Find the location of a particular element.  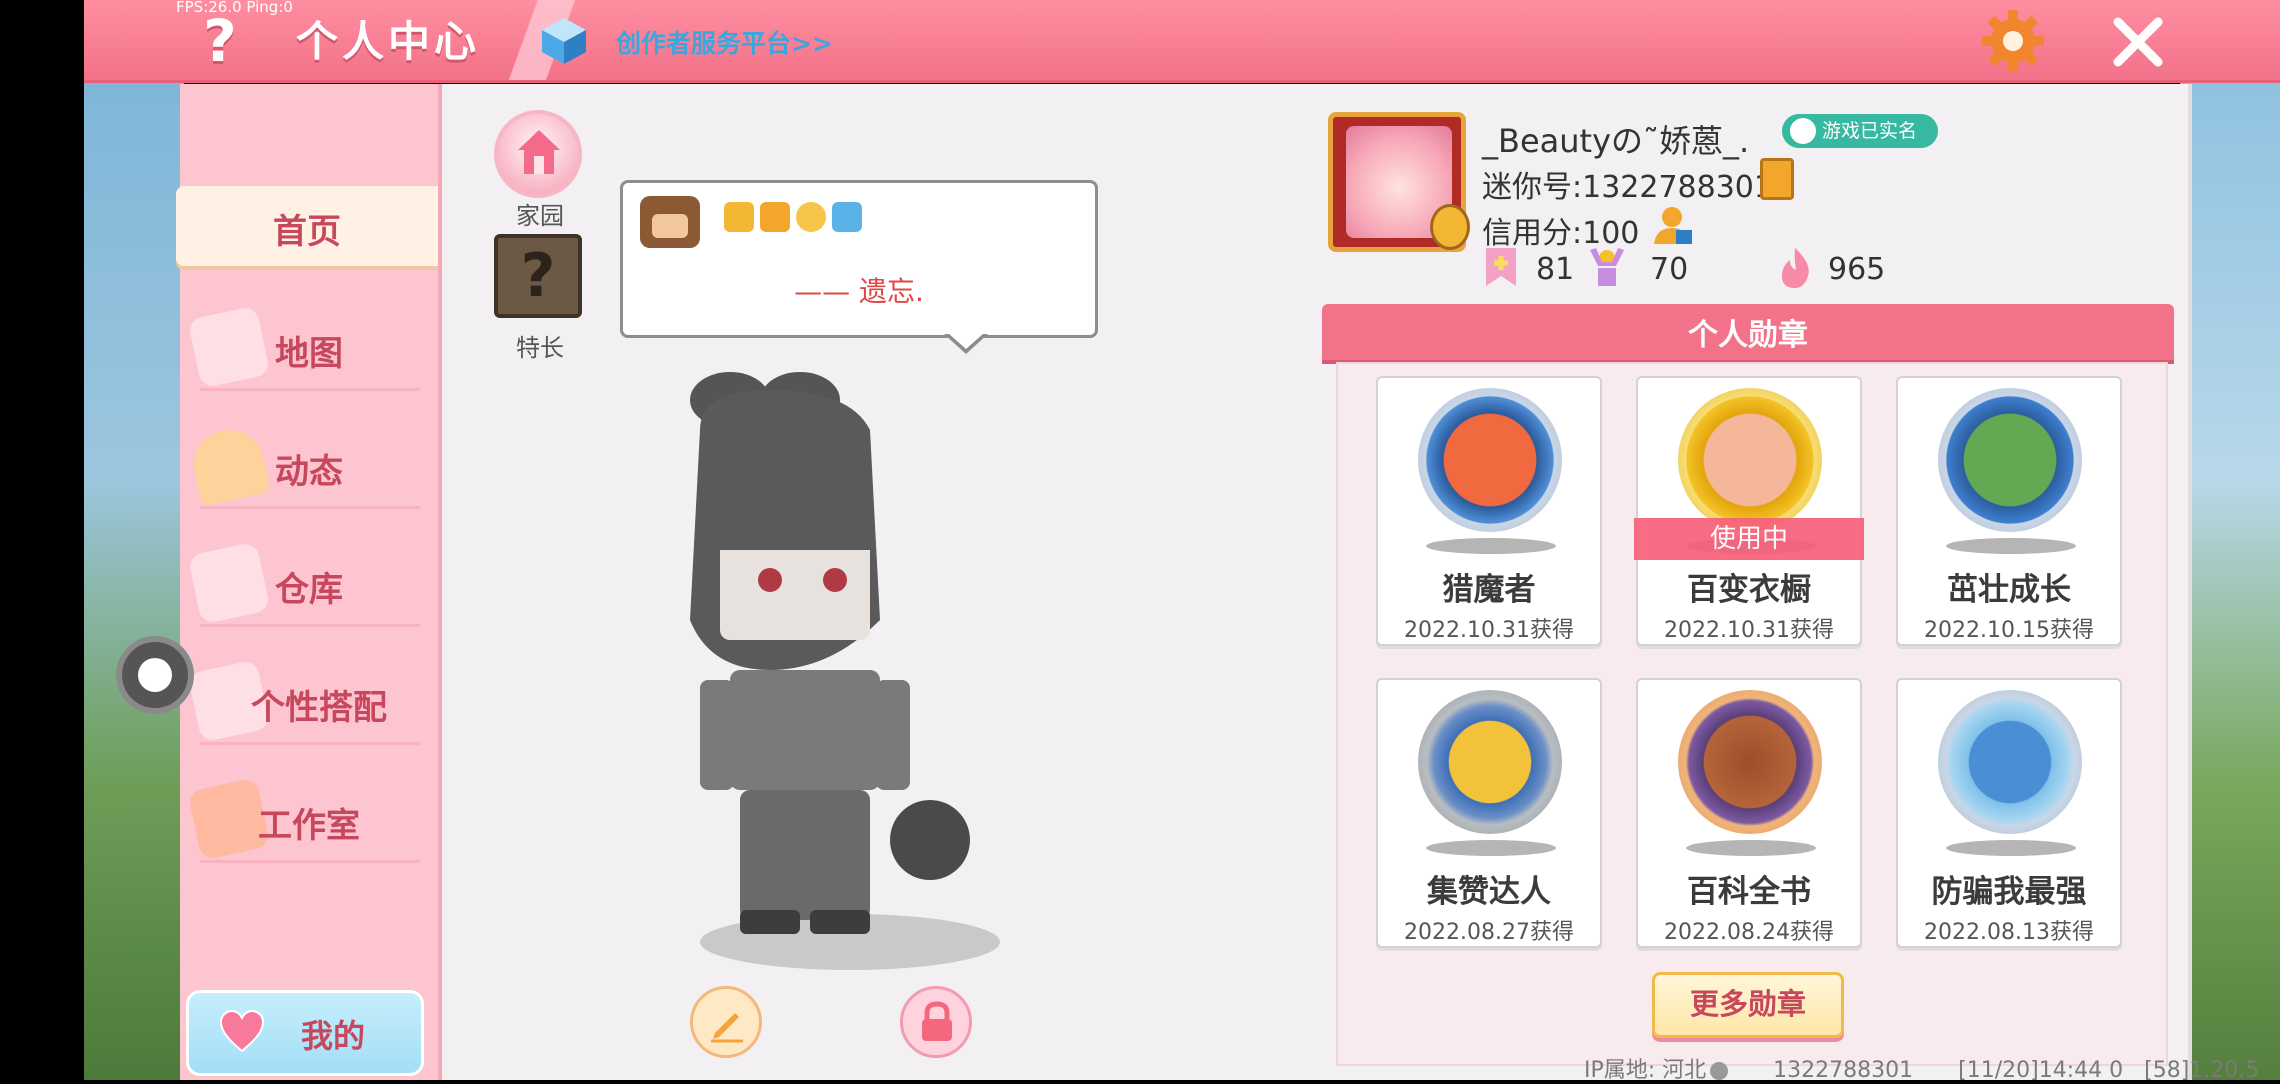

medal-card: 使用中 百变衣橱 2022.10.31获得 is located at coordinates (1749, 511).